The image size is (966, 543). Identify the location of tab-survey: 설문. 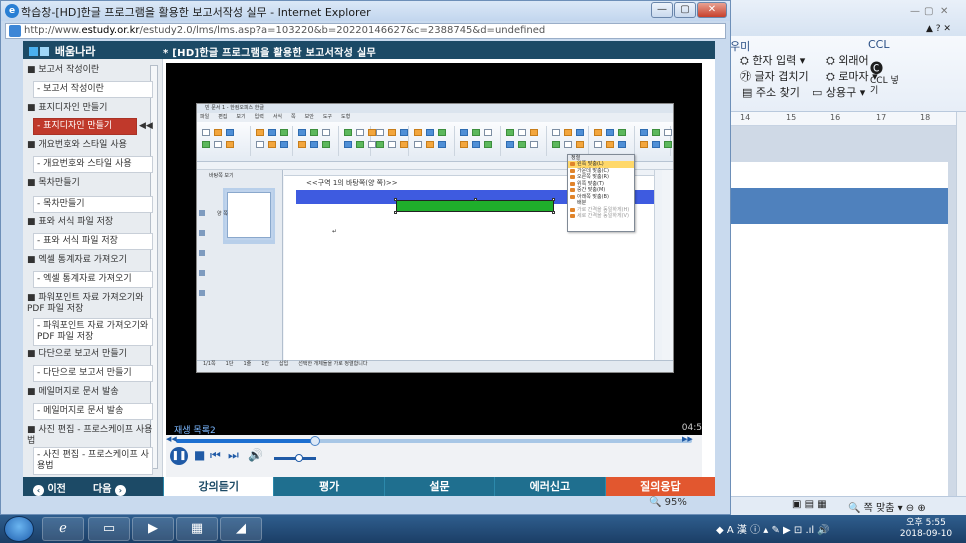
(439, 486).